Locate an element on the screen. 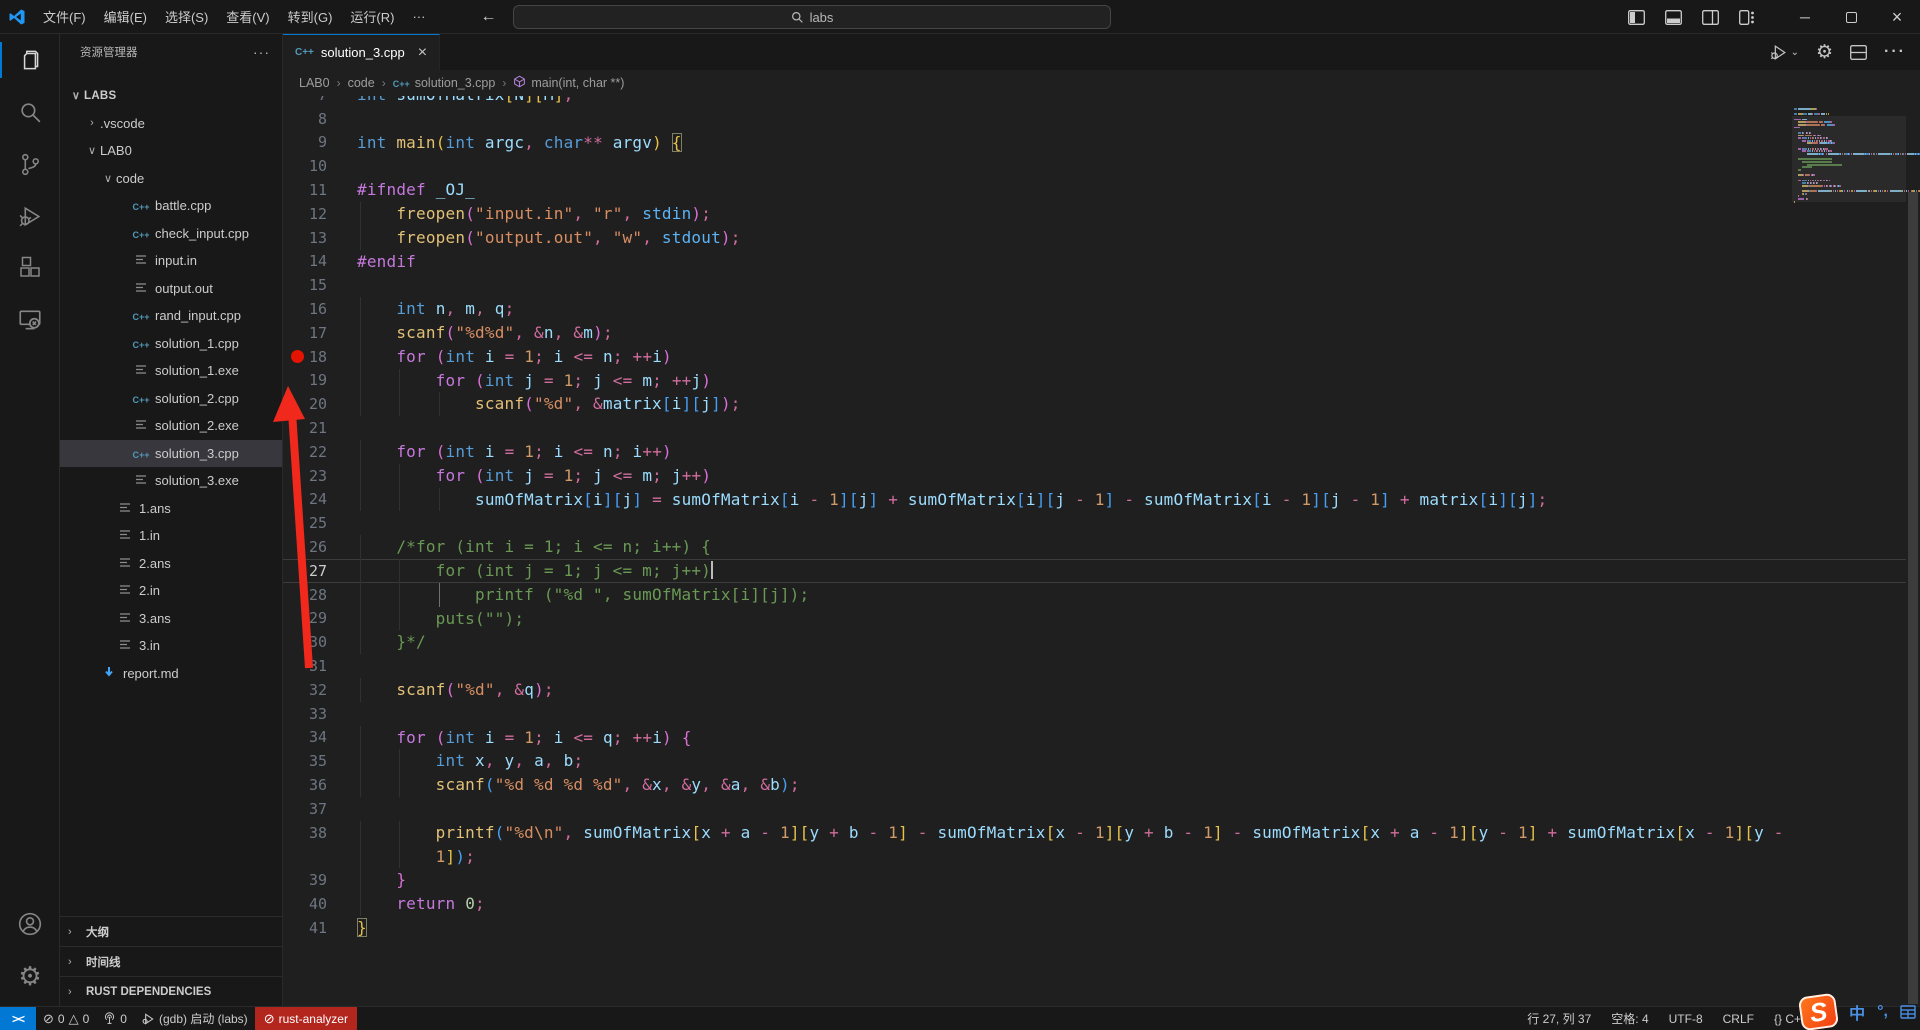 This screenshot has width=1920, height=1030. line-gutter: 26 is located at coordinates (320, 547).